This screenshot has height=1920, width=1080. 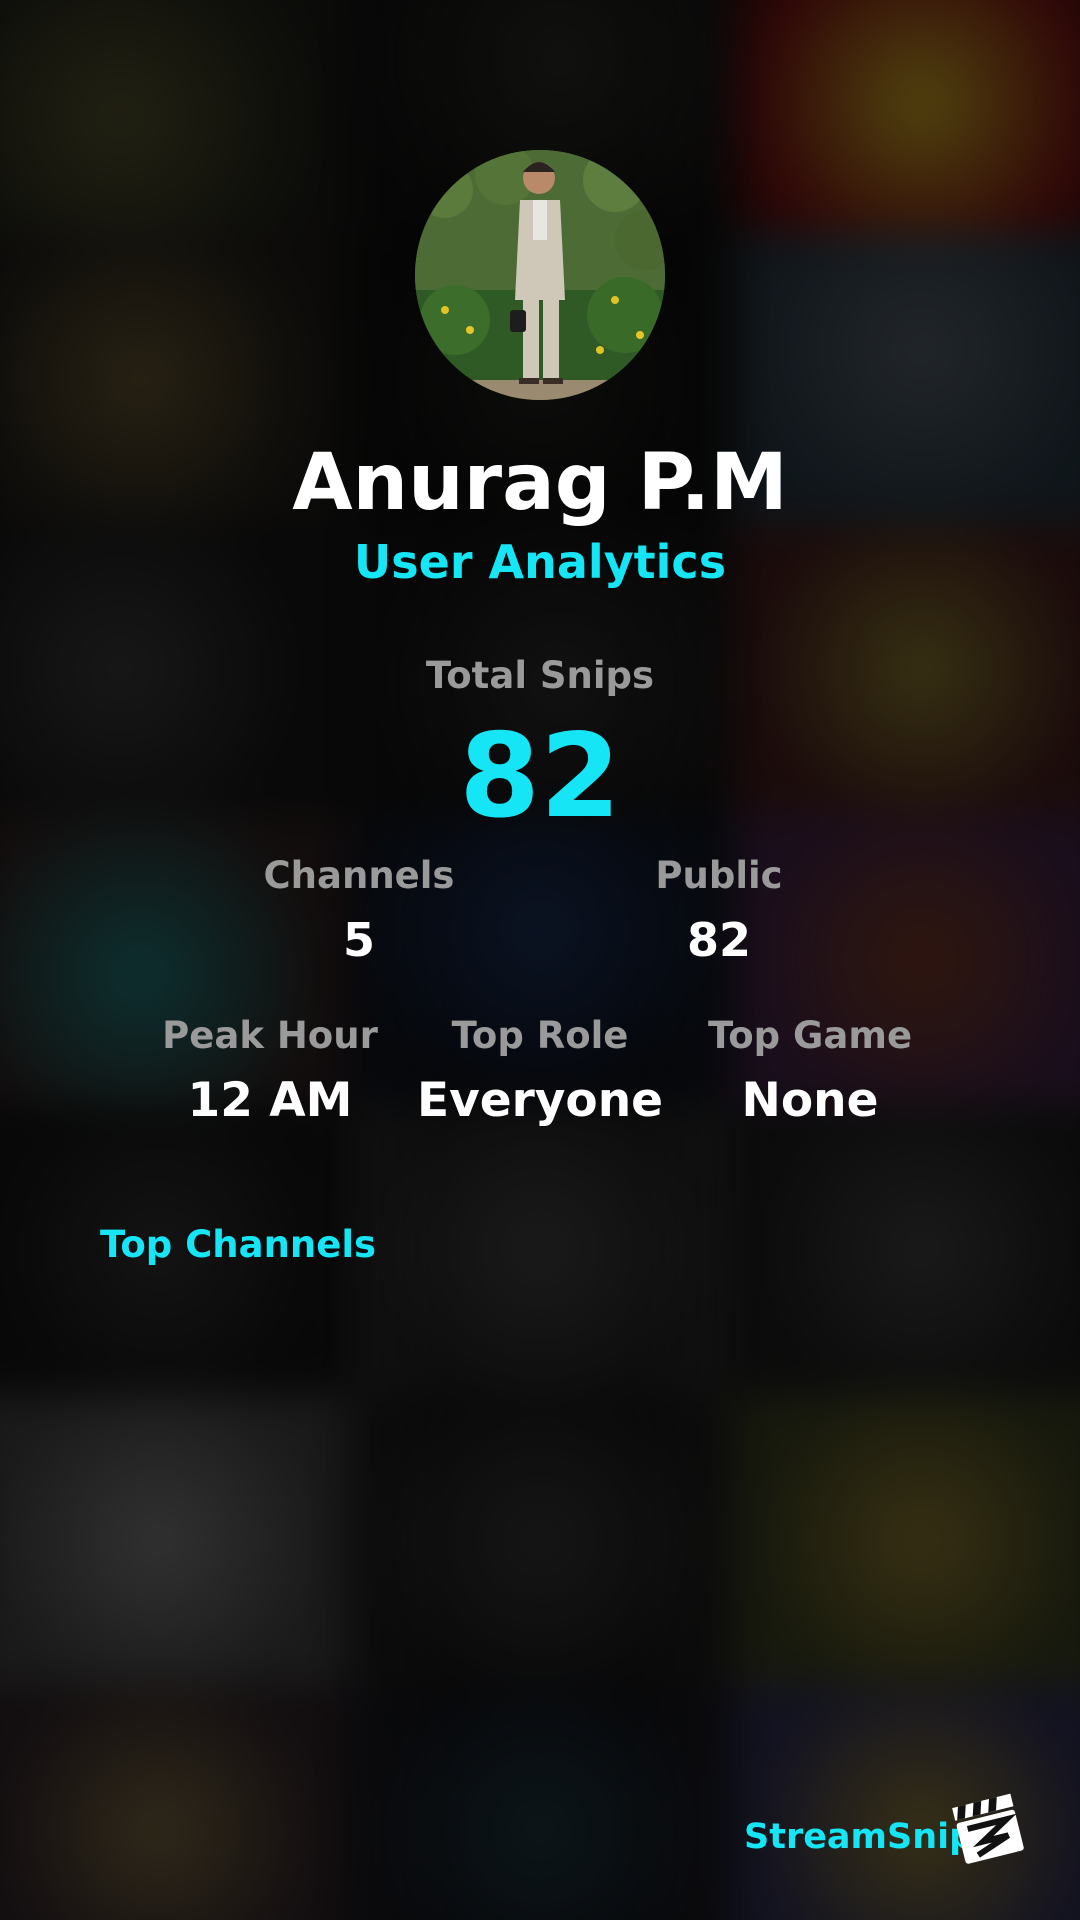 What do you see at coordinates (540, 483) in the screenshot?
I see `profile-name: Anurag P.M` at bounding box center [540, 483].